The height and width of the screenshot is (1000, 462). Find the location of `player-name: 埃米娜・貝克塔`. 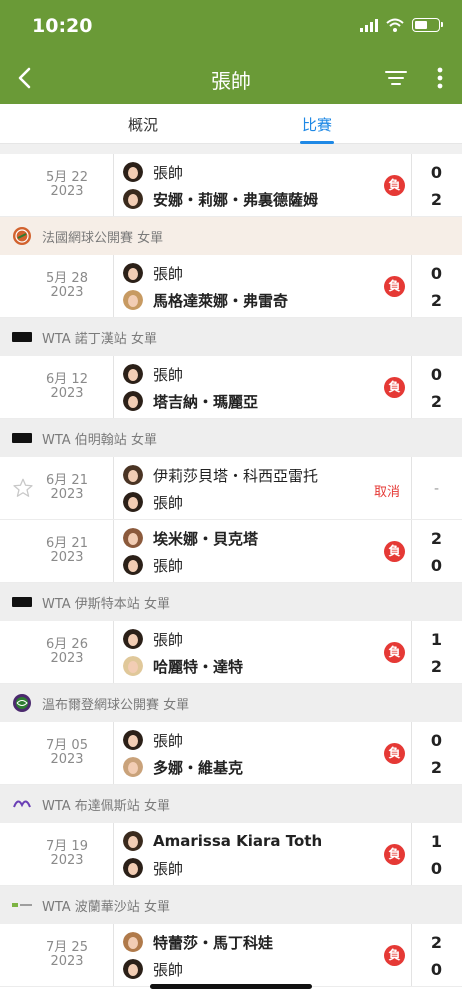

player-name: 埃米娜・貝克塔 is located at coordinates (206, 538).